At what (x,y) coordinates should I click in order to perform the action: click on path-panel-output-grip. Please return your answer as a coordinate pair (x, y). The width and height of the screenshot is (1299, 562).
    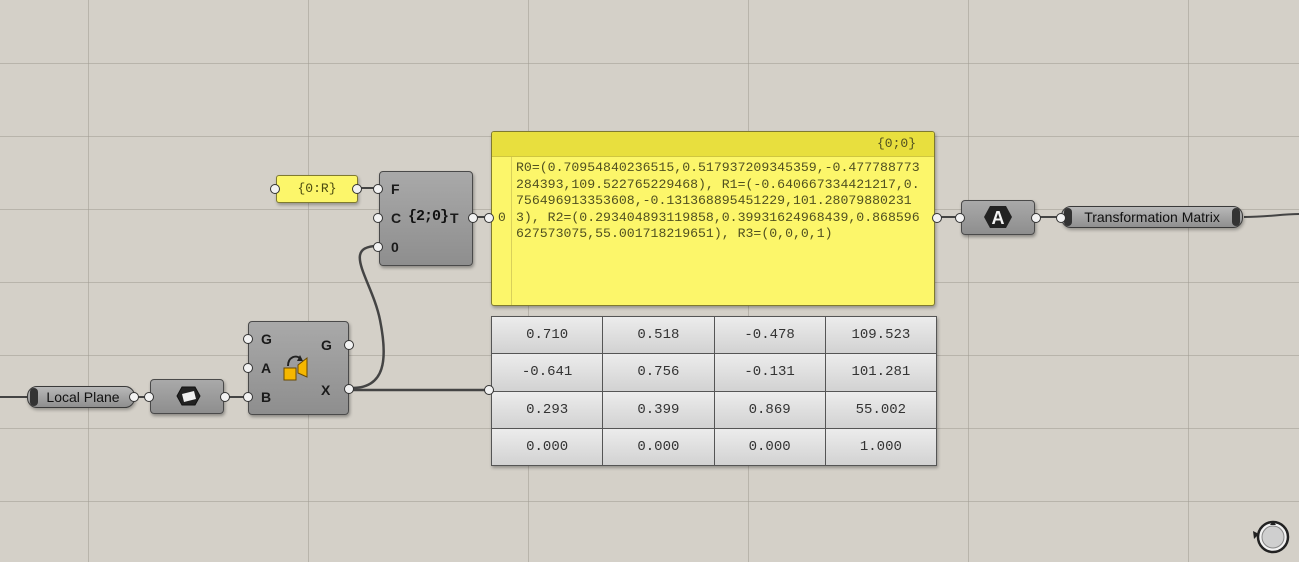
    Looking at the image, I should click on (357, 189).